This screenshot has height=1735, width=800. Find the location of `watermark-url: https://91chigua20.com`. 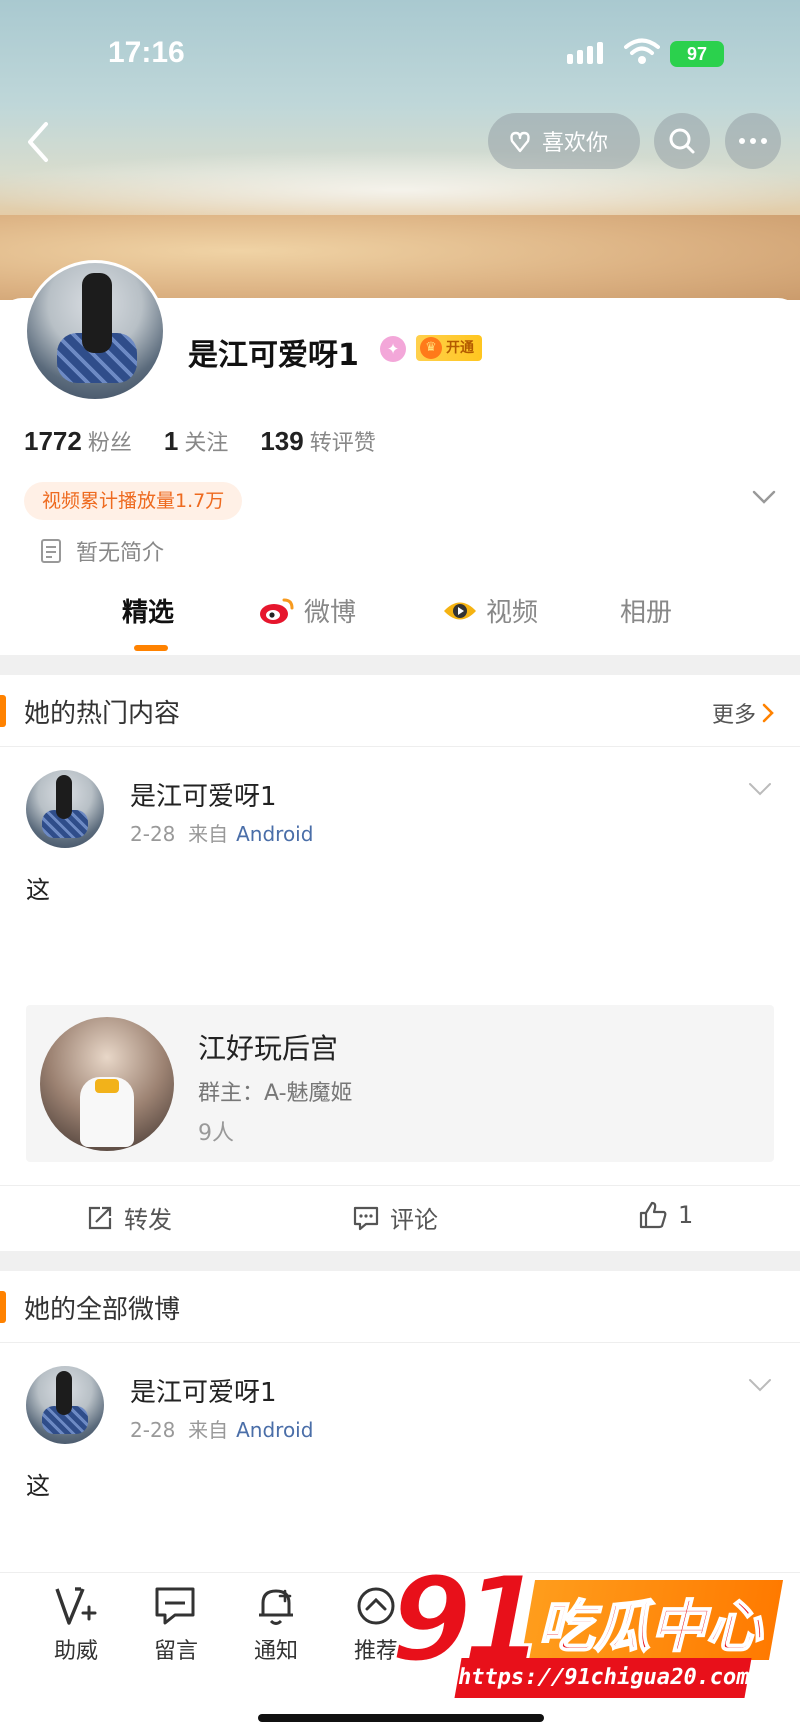

watermark-url: https://91chigua20.com is located at coordinates (603, 1678).